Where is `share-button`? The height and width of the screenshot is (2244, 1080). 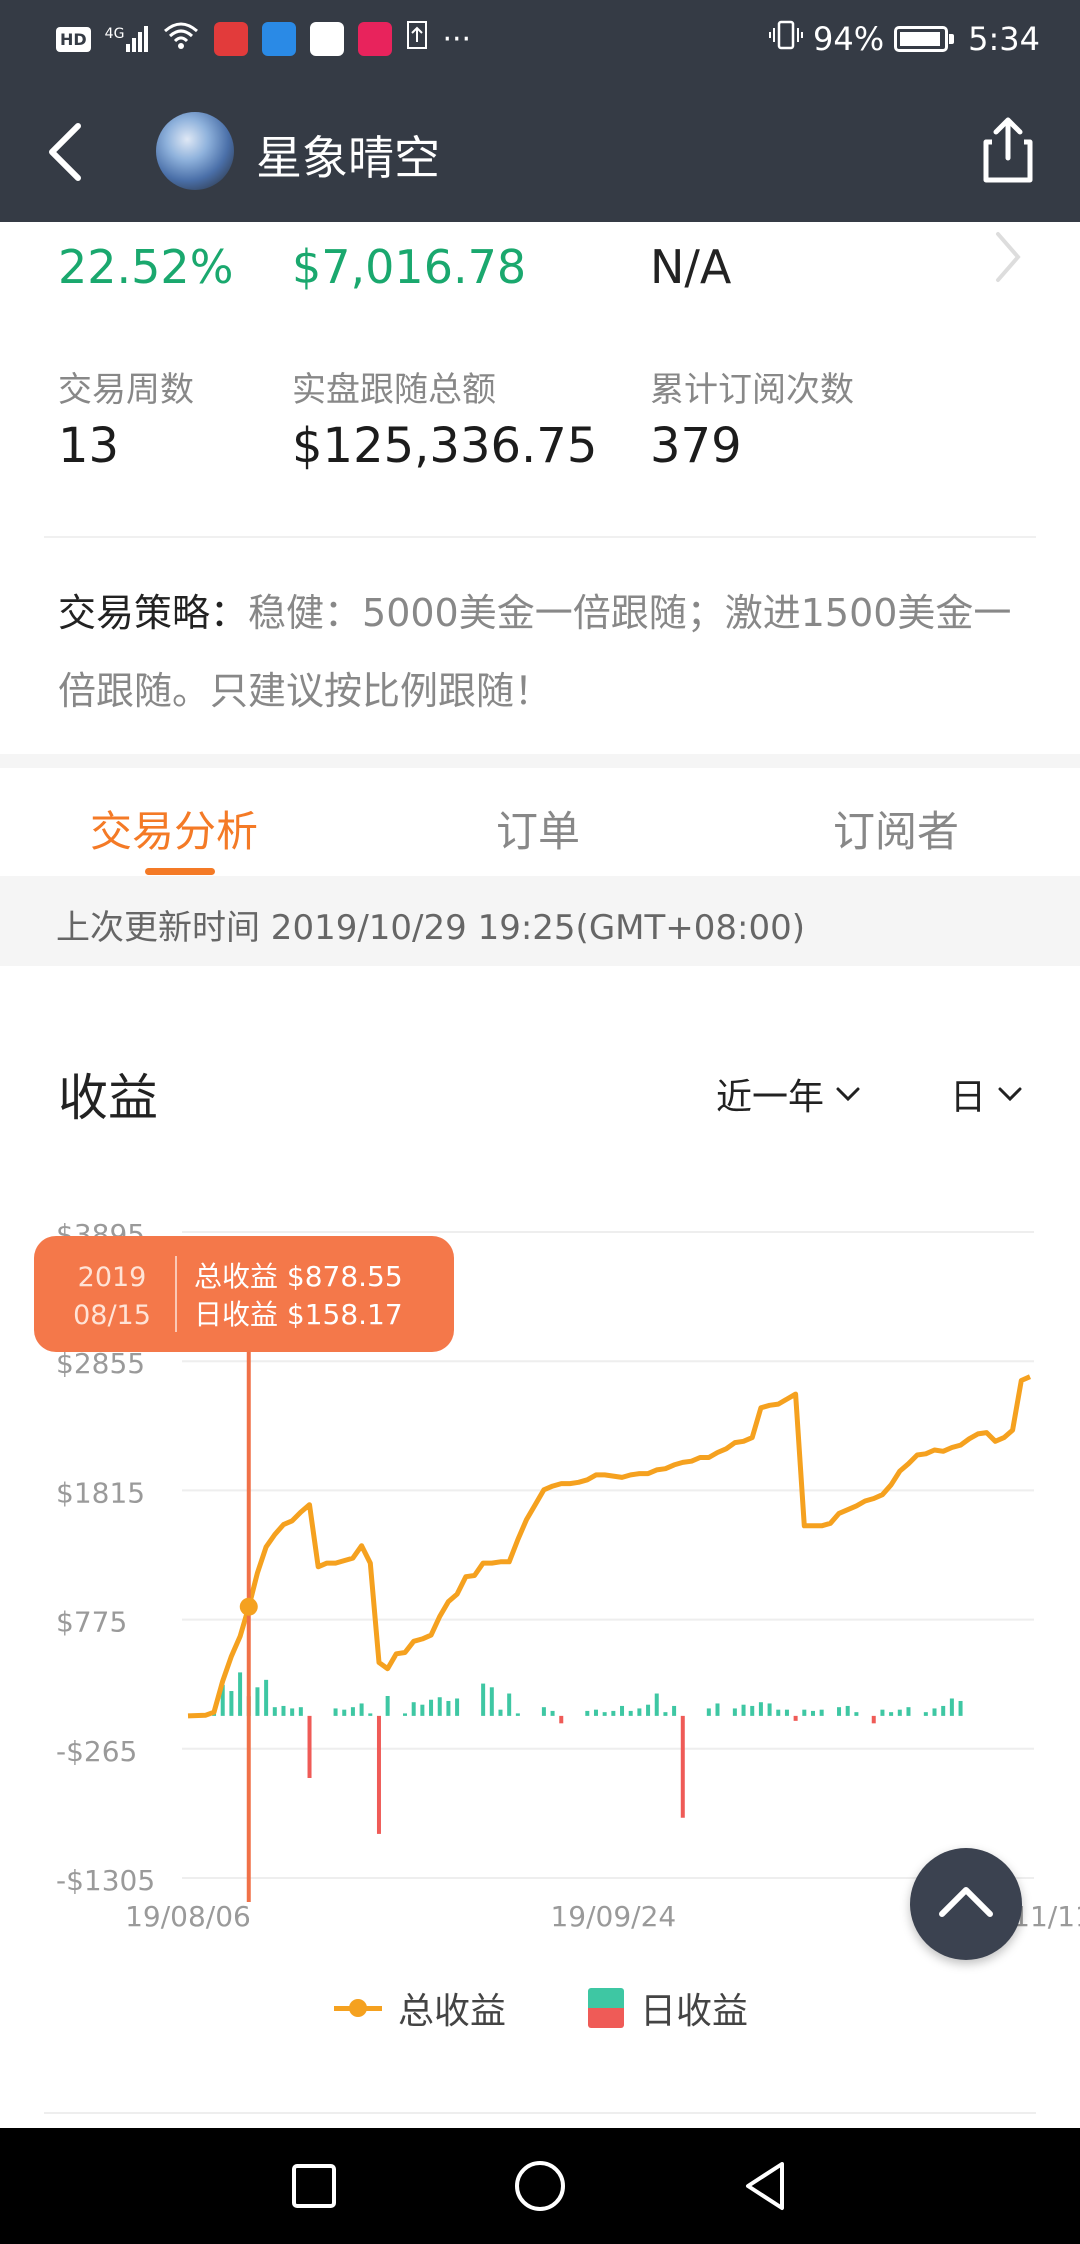
share-button is located at coordinates (1008, 150).